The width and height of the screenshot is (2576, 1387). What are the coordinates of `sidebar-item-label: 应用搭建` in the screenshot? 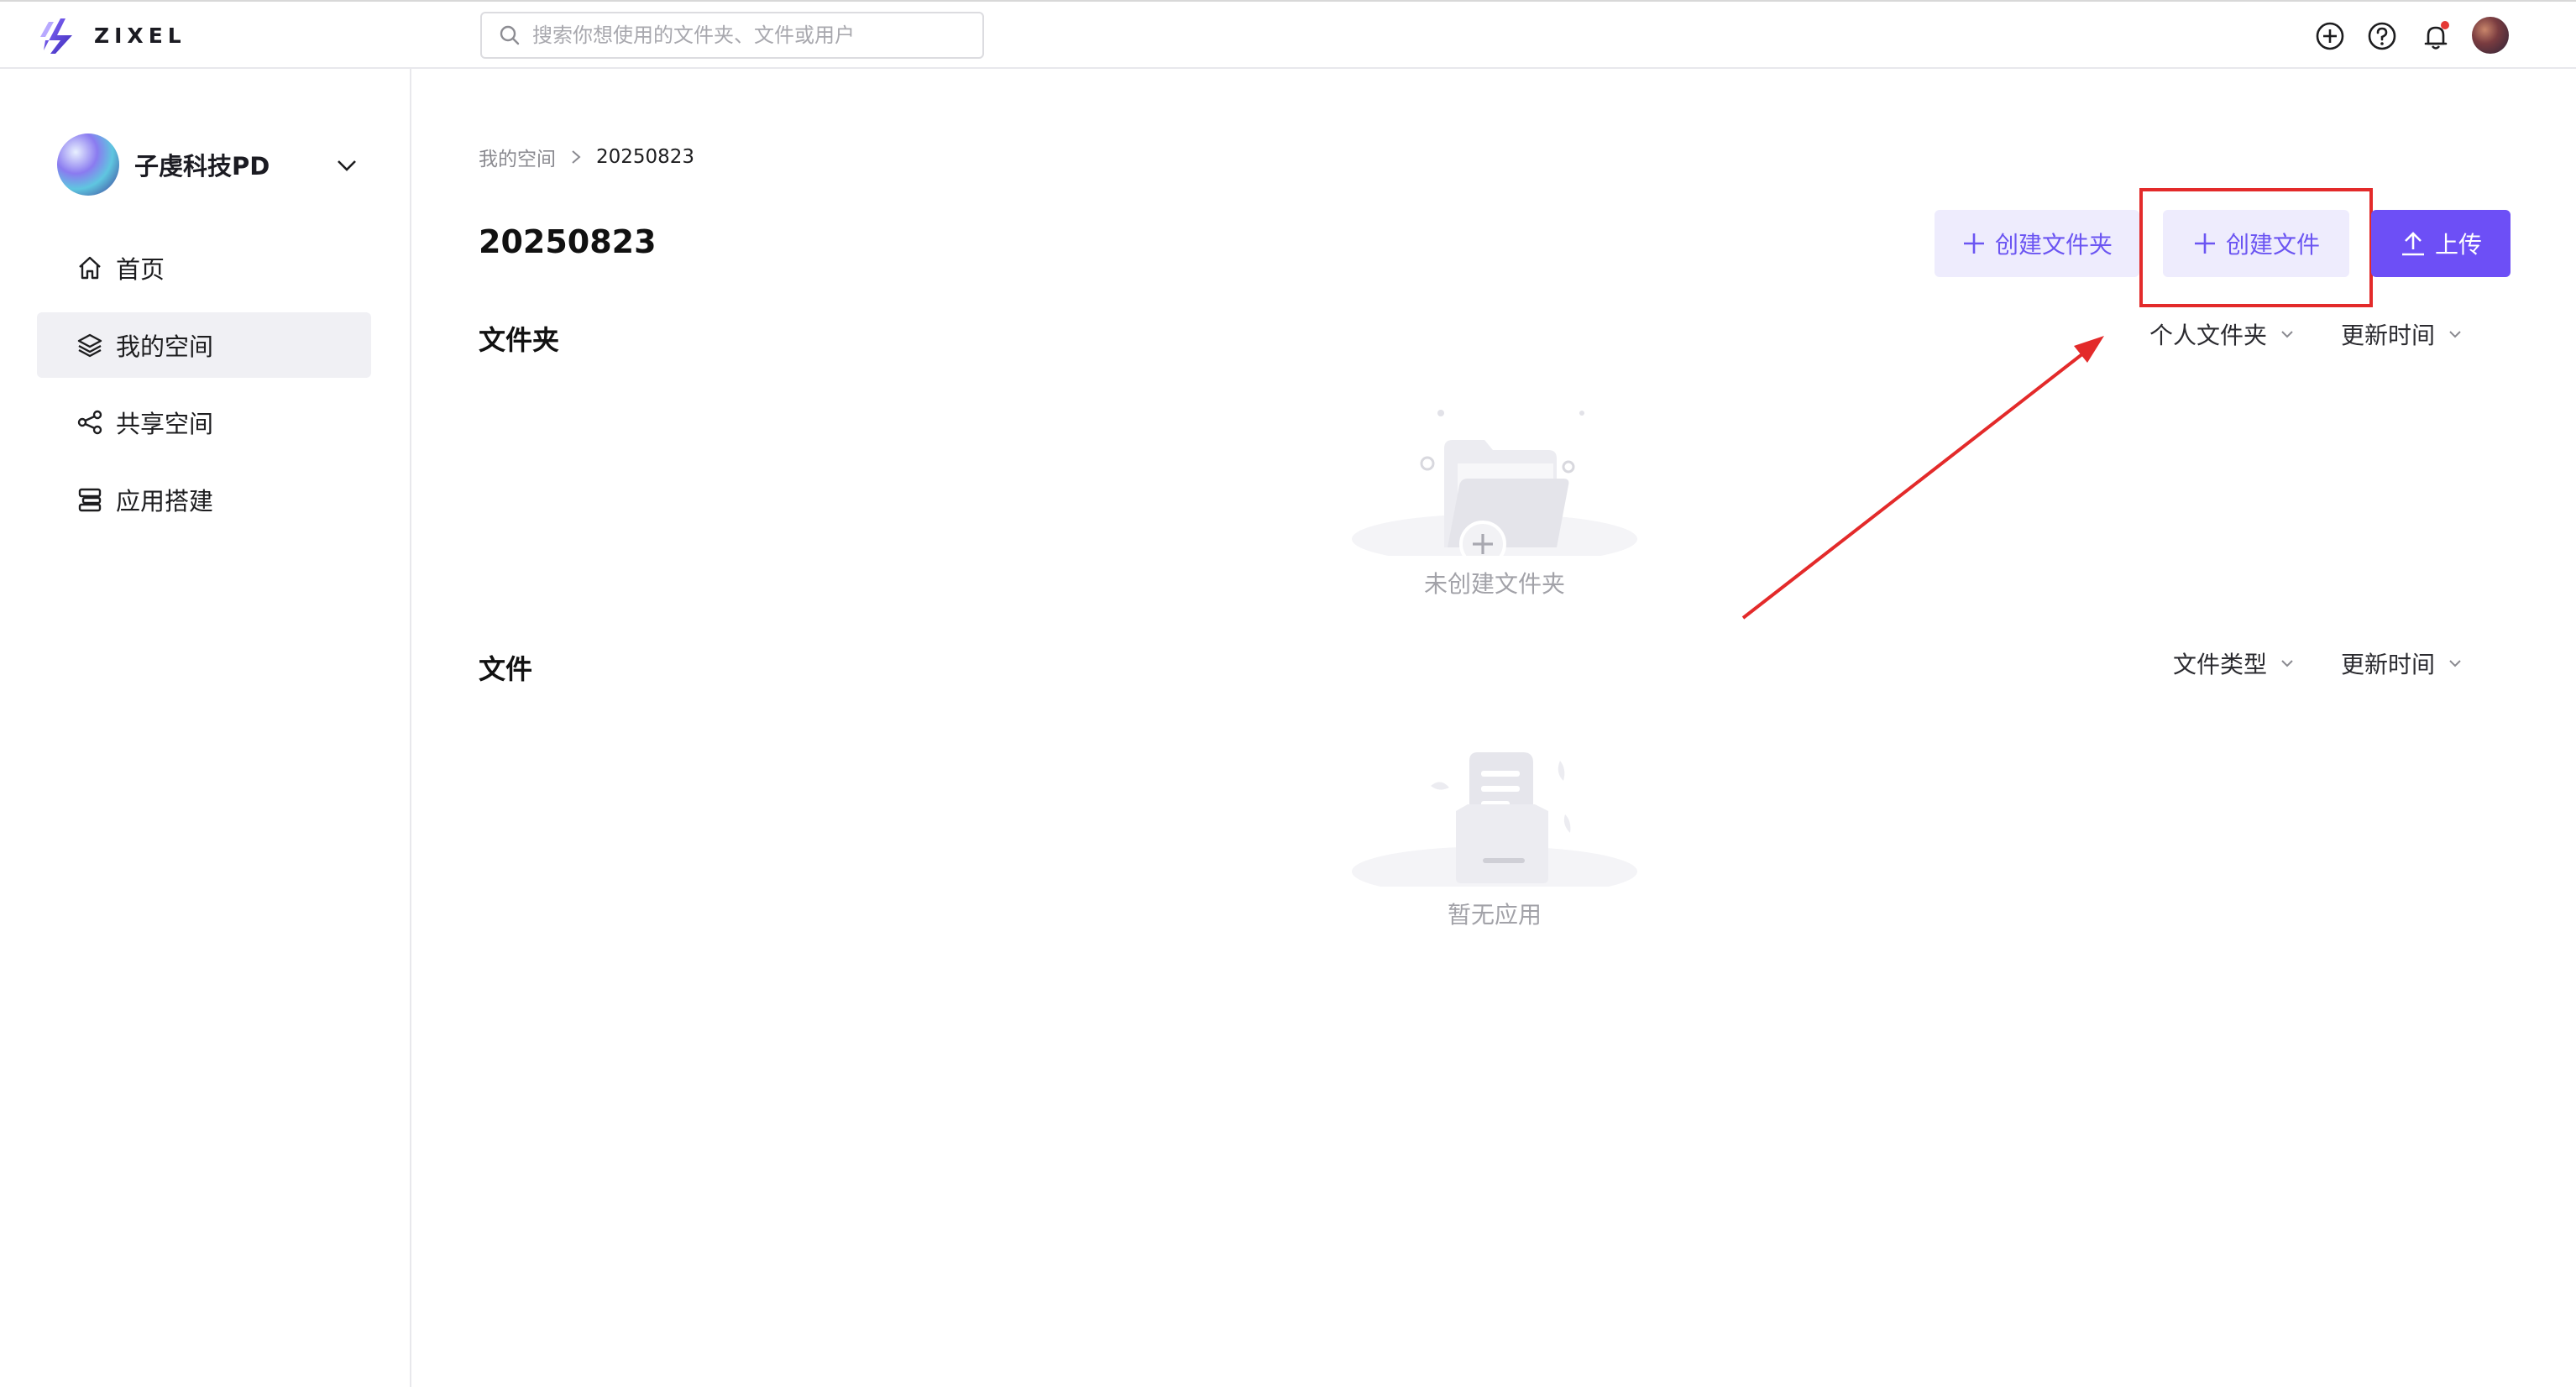 It's located at (165, 501).